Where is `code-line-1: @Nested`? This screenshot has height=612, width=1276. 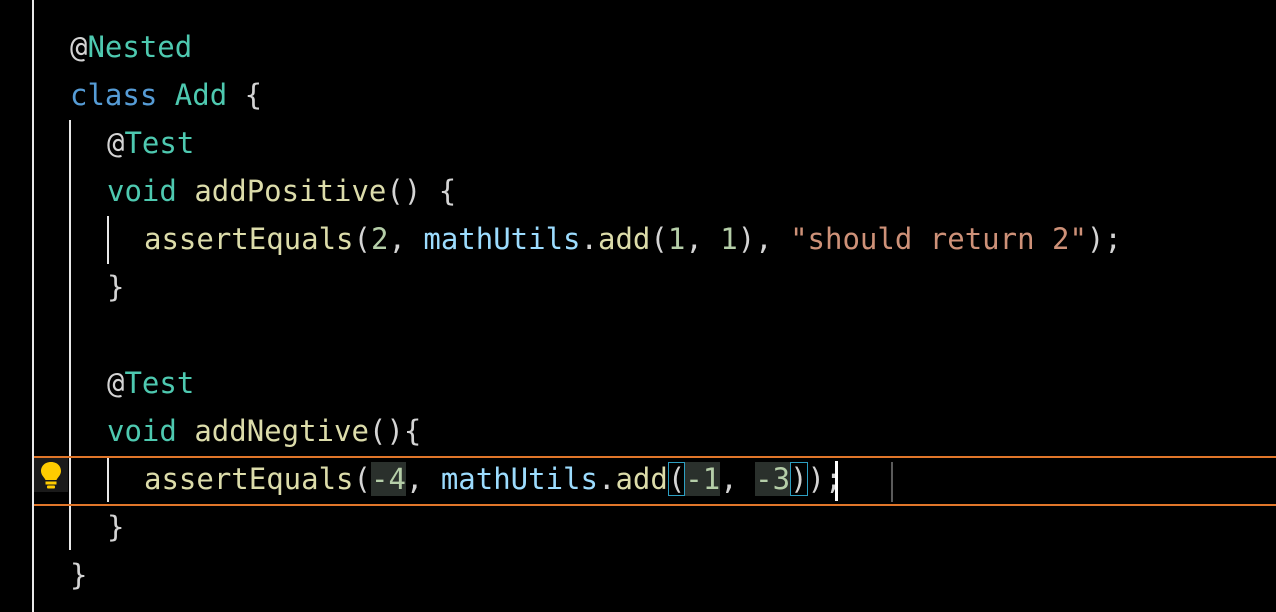
code-line-1: @Nested is located at coordinates (131, 47).